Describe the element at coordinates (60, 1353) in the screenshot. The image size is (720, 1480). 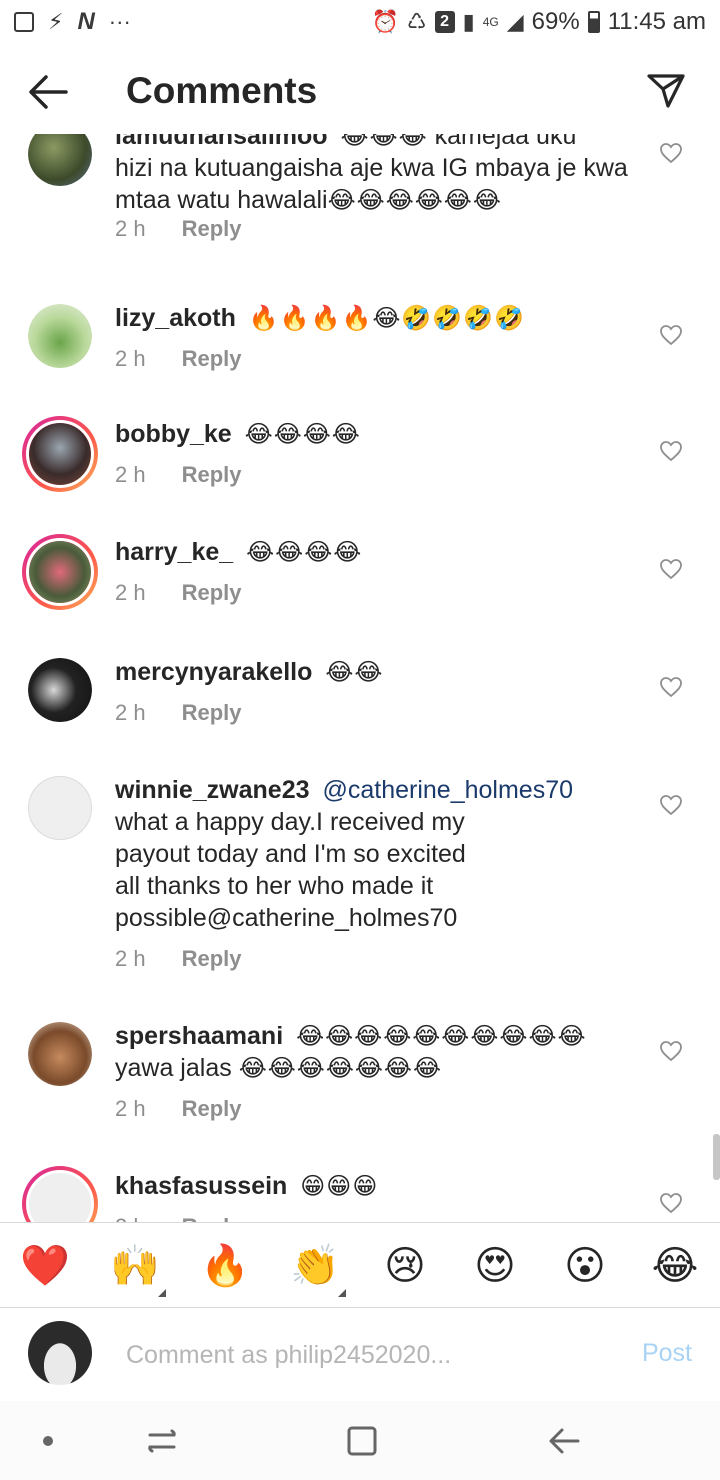
I see `my-avatar` at that location.